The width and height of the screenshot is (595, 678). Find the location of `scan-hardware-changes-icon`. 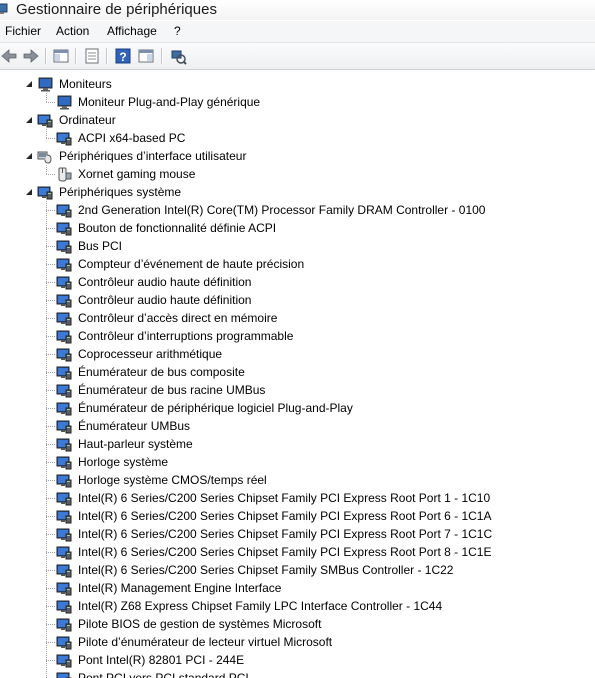

scan-hardware-changes-icon is located at coordinates (178, 56).